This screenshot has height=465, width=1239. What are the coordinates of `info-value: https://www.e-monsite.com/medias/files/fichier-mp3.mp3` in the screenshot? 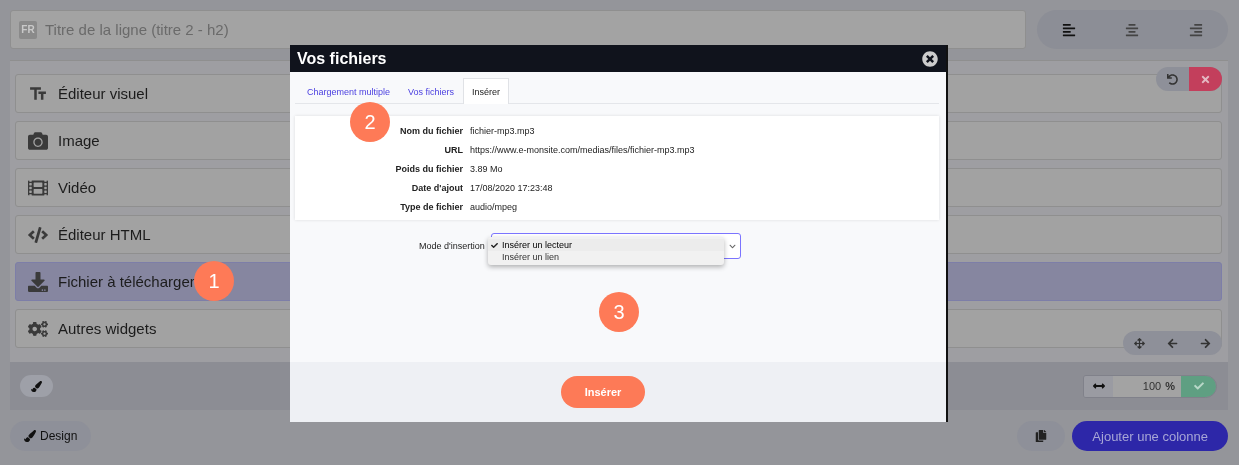 It's located at (583, 150).